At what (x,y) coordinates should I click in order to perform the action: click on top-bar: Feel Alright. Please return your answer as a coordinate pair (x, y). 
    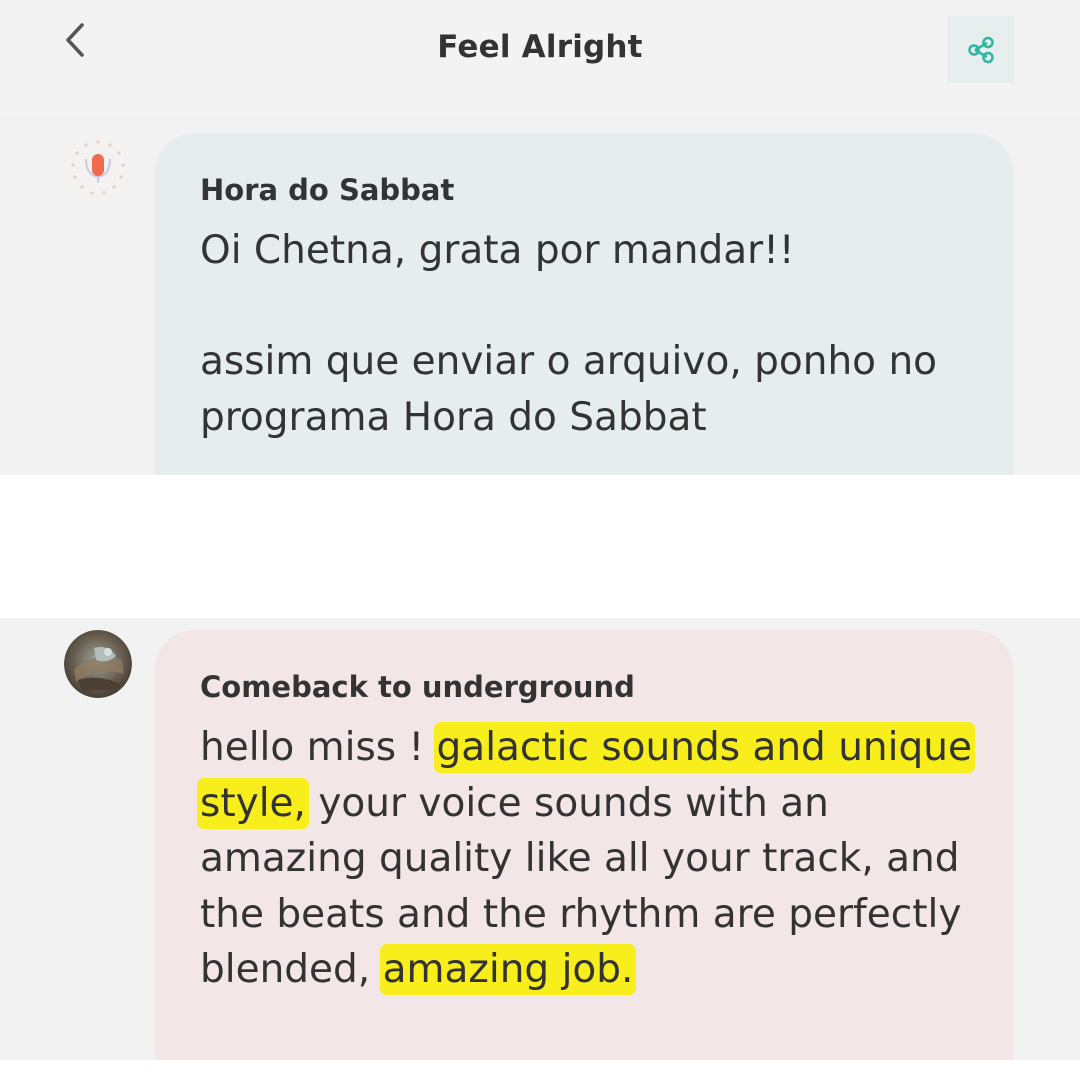
    Looking at the image, I should click on (540, 57).